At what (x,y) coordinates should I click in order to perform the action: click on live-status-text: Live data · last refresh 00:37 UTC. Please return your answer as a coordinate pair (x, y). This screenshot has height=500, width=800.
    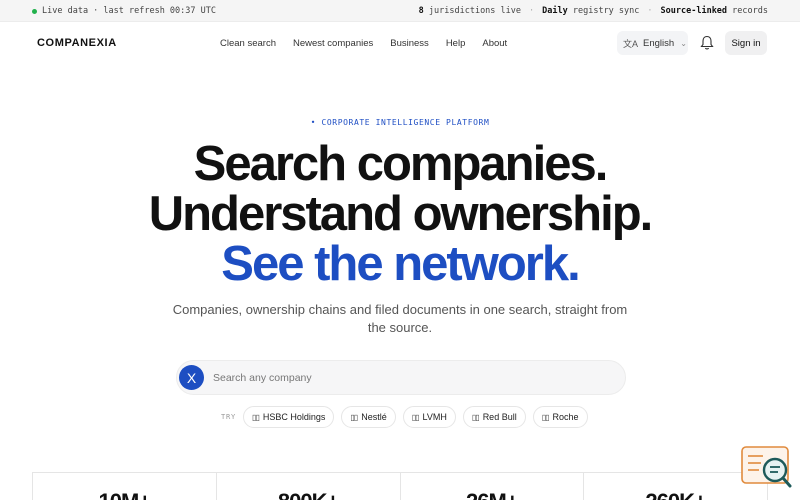
    Looking at the image, I should click on (129, 11).